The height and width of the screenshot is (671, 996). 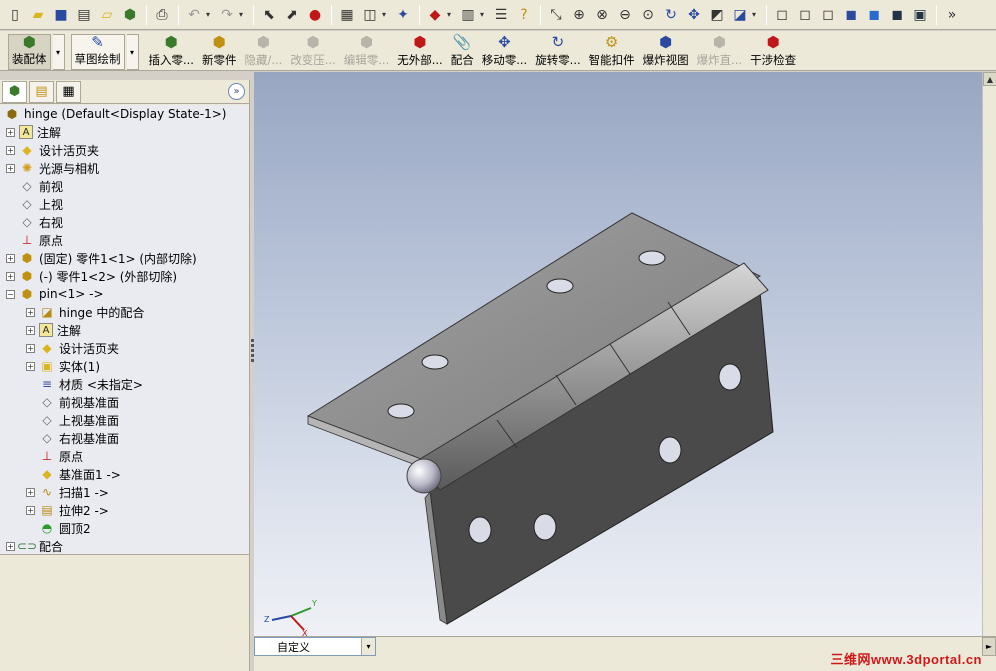 I want to click on zoom-in-icon: ⊖, so click(x=625, y=15).